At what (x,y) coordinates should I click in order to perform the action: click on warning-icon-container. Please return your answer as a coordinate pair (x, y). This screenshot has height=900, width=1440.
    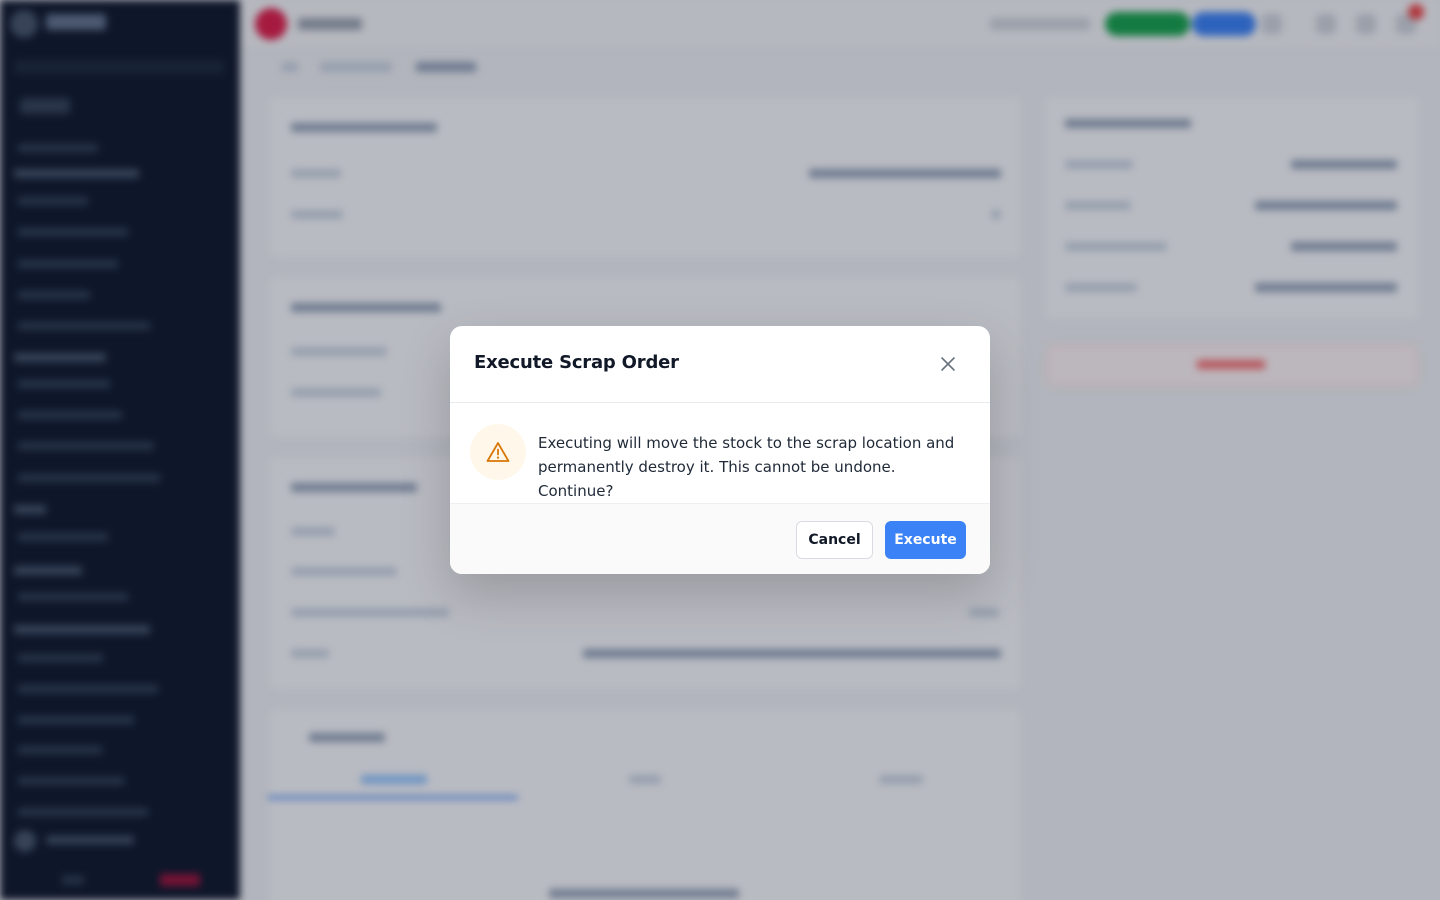
    Looking at the image, I should click on (498, 452).